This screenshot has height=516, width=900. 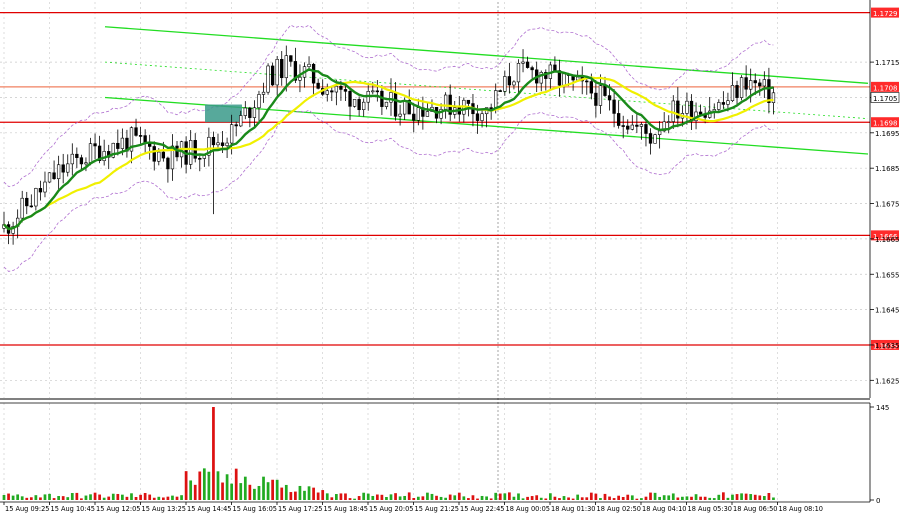 I want to click on time-tick-label: 15 Aug 17:25, so click(x=300, y=509).